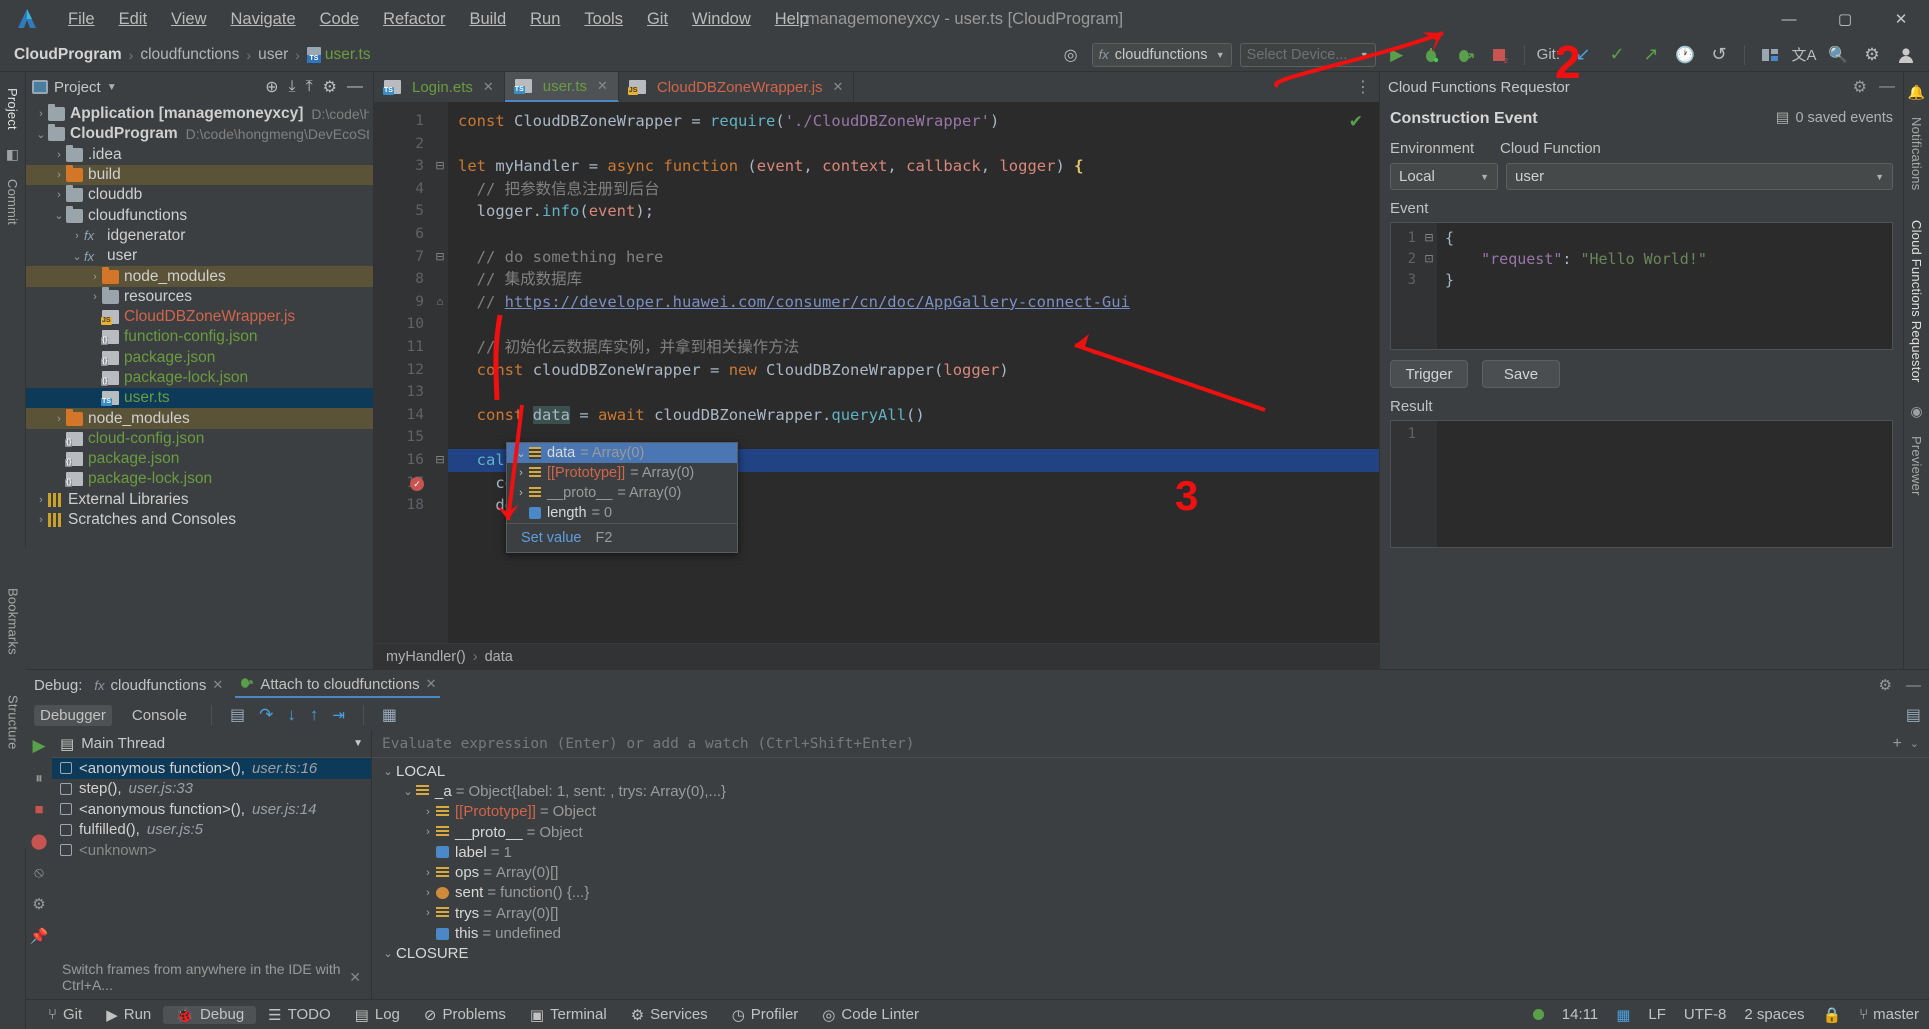 This screenshot has width=1929, height=1029. I want to click on settings-target-icon: ◎, so click(1071, 55).